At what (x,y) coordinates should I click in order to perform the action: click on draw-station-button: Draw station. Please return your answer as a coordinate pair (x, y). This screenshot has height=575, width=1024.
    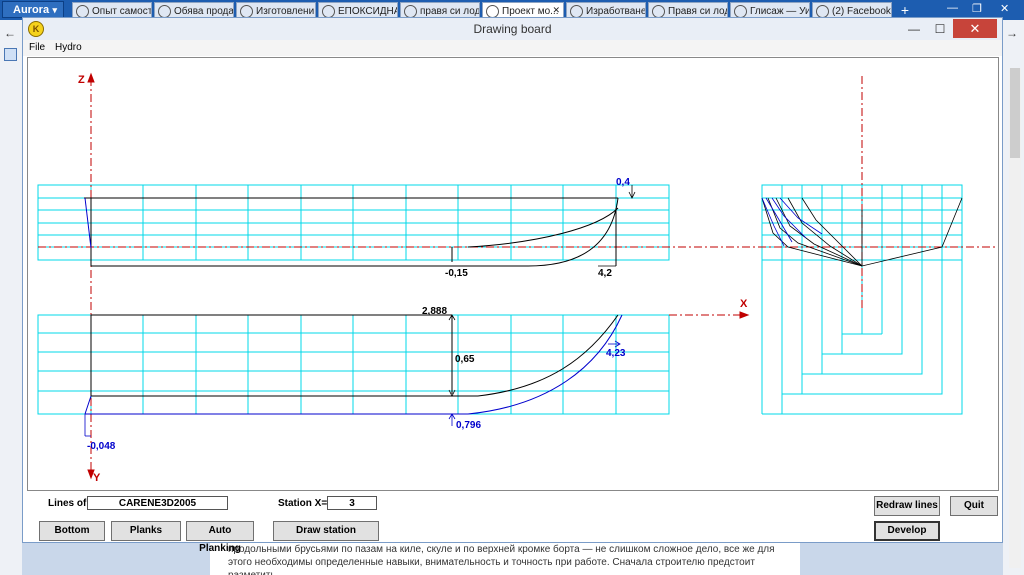
    Looking at the image, I should click on (326, 531).